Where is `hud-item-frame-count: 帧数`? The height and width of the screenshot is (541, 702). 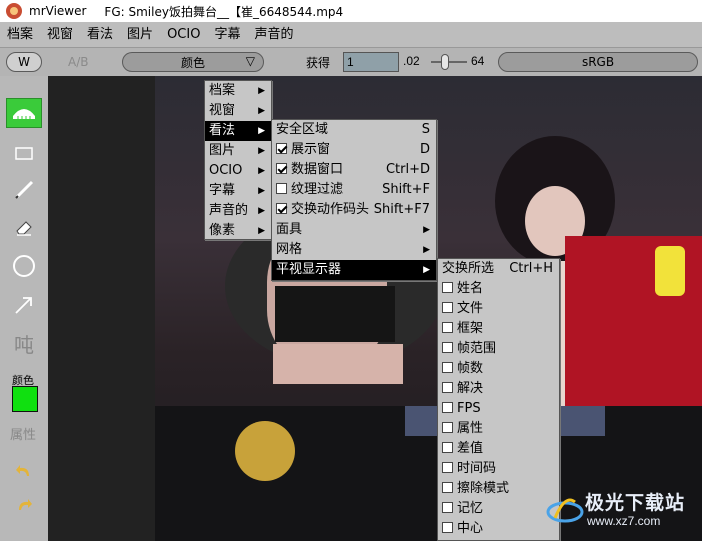 hud-item-frame-count: 帧数 is located at coordinates (498, 369).